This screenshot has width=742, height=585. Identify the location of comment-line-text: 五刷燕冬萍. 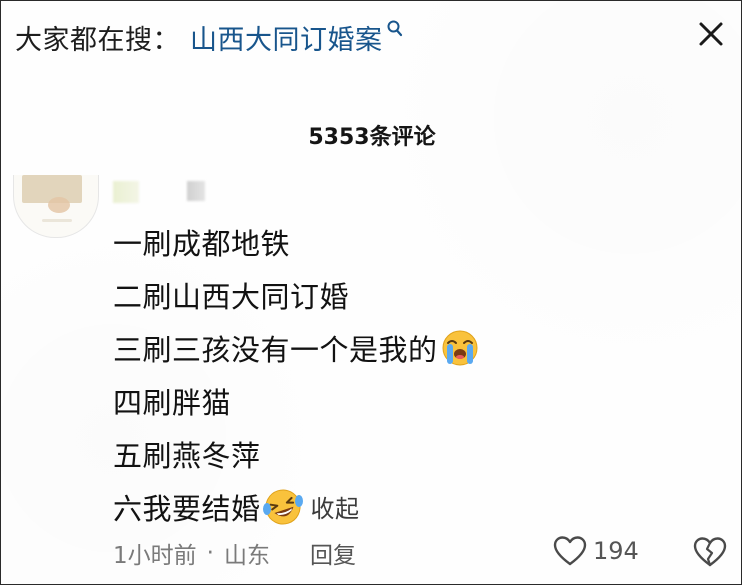
(187, 455).